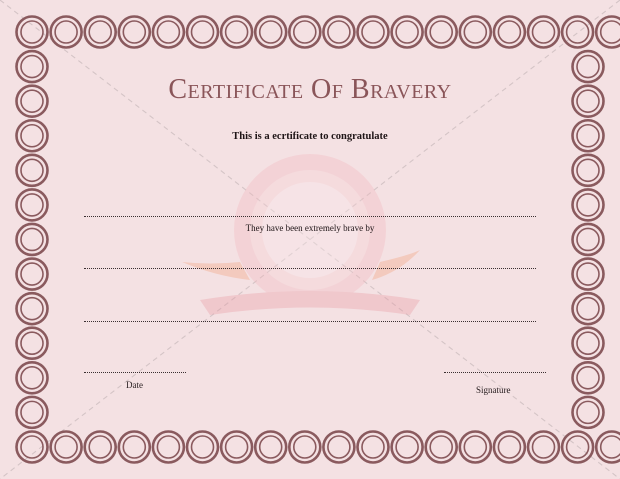 The image size is (620, 479). What do you see at coordinates (493, 390) in the screenshot?
I see `signature-label: Signature` at bounding box center [493, 390].